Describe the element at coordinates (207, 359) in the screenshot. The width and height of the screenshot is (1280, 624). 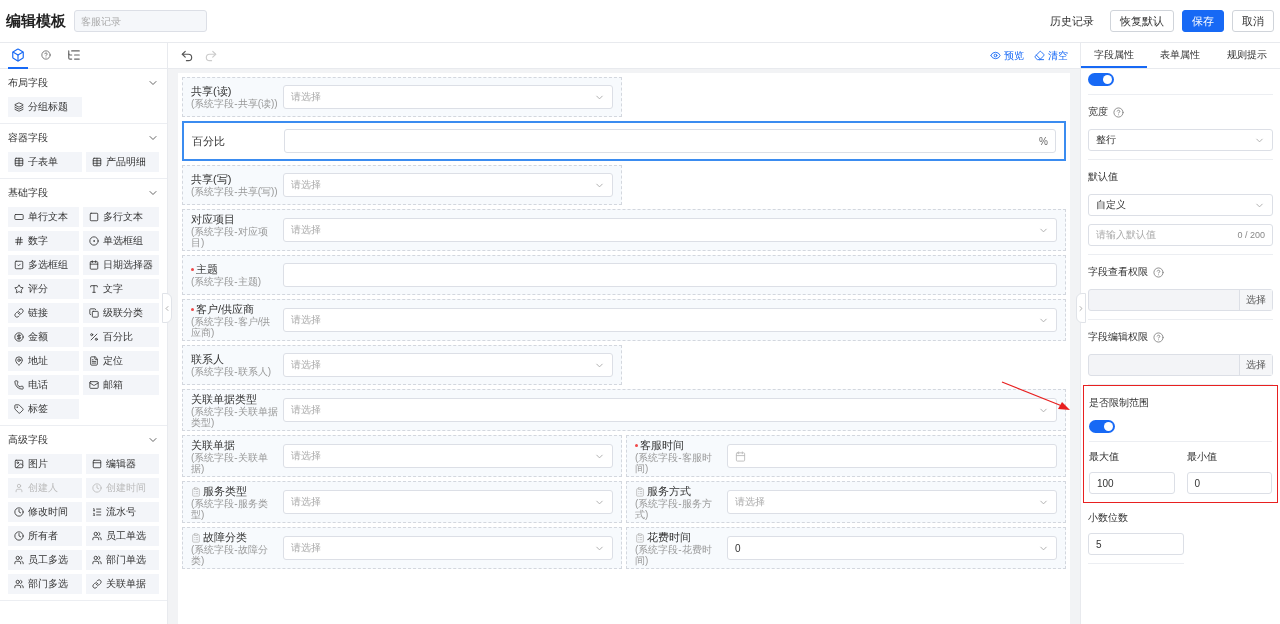
I see `field-label: 联系人` at that location.